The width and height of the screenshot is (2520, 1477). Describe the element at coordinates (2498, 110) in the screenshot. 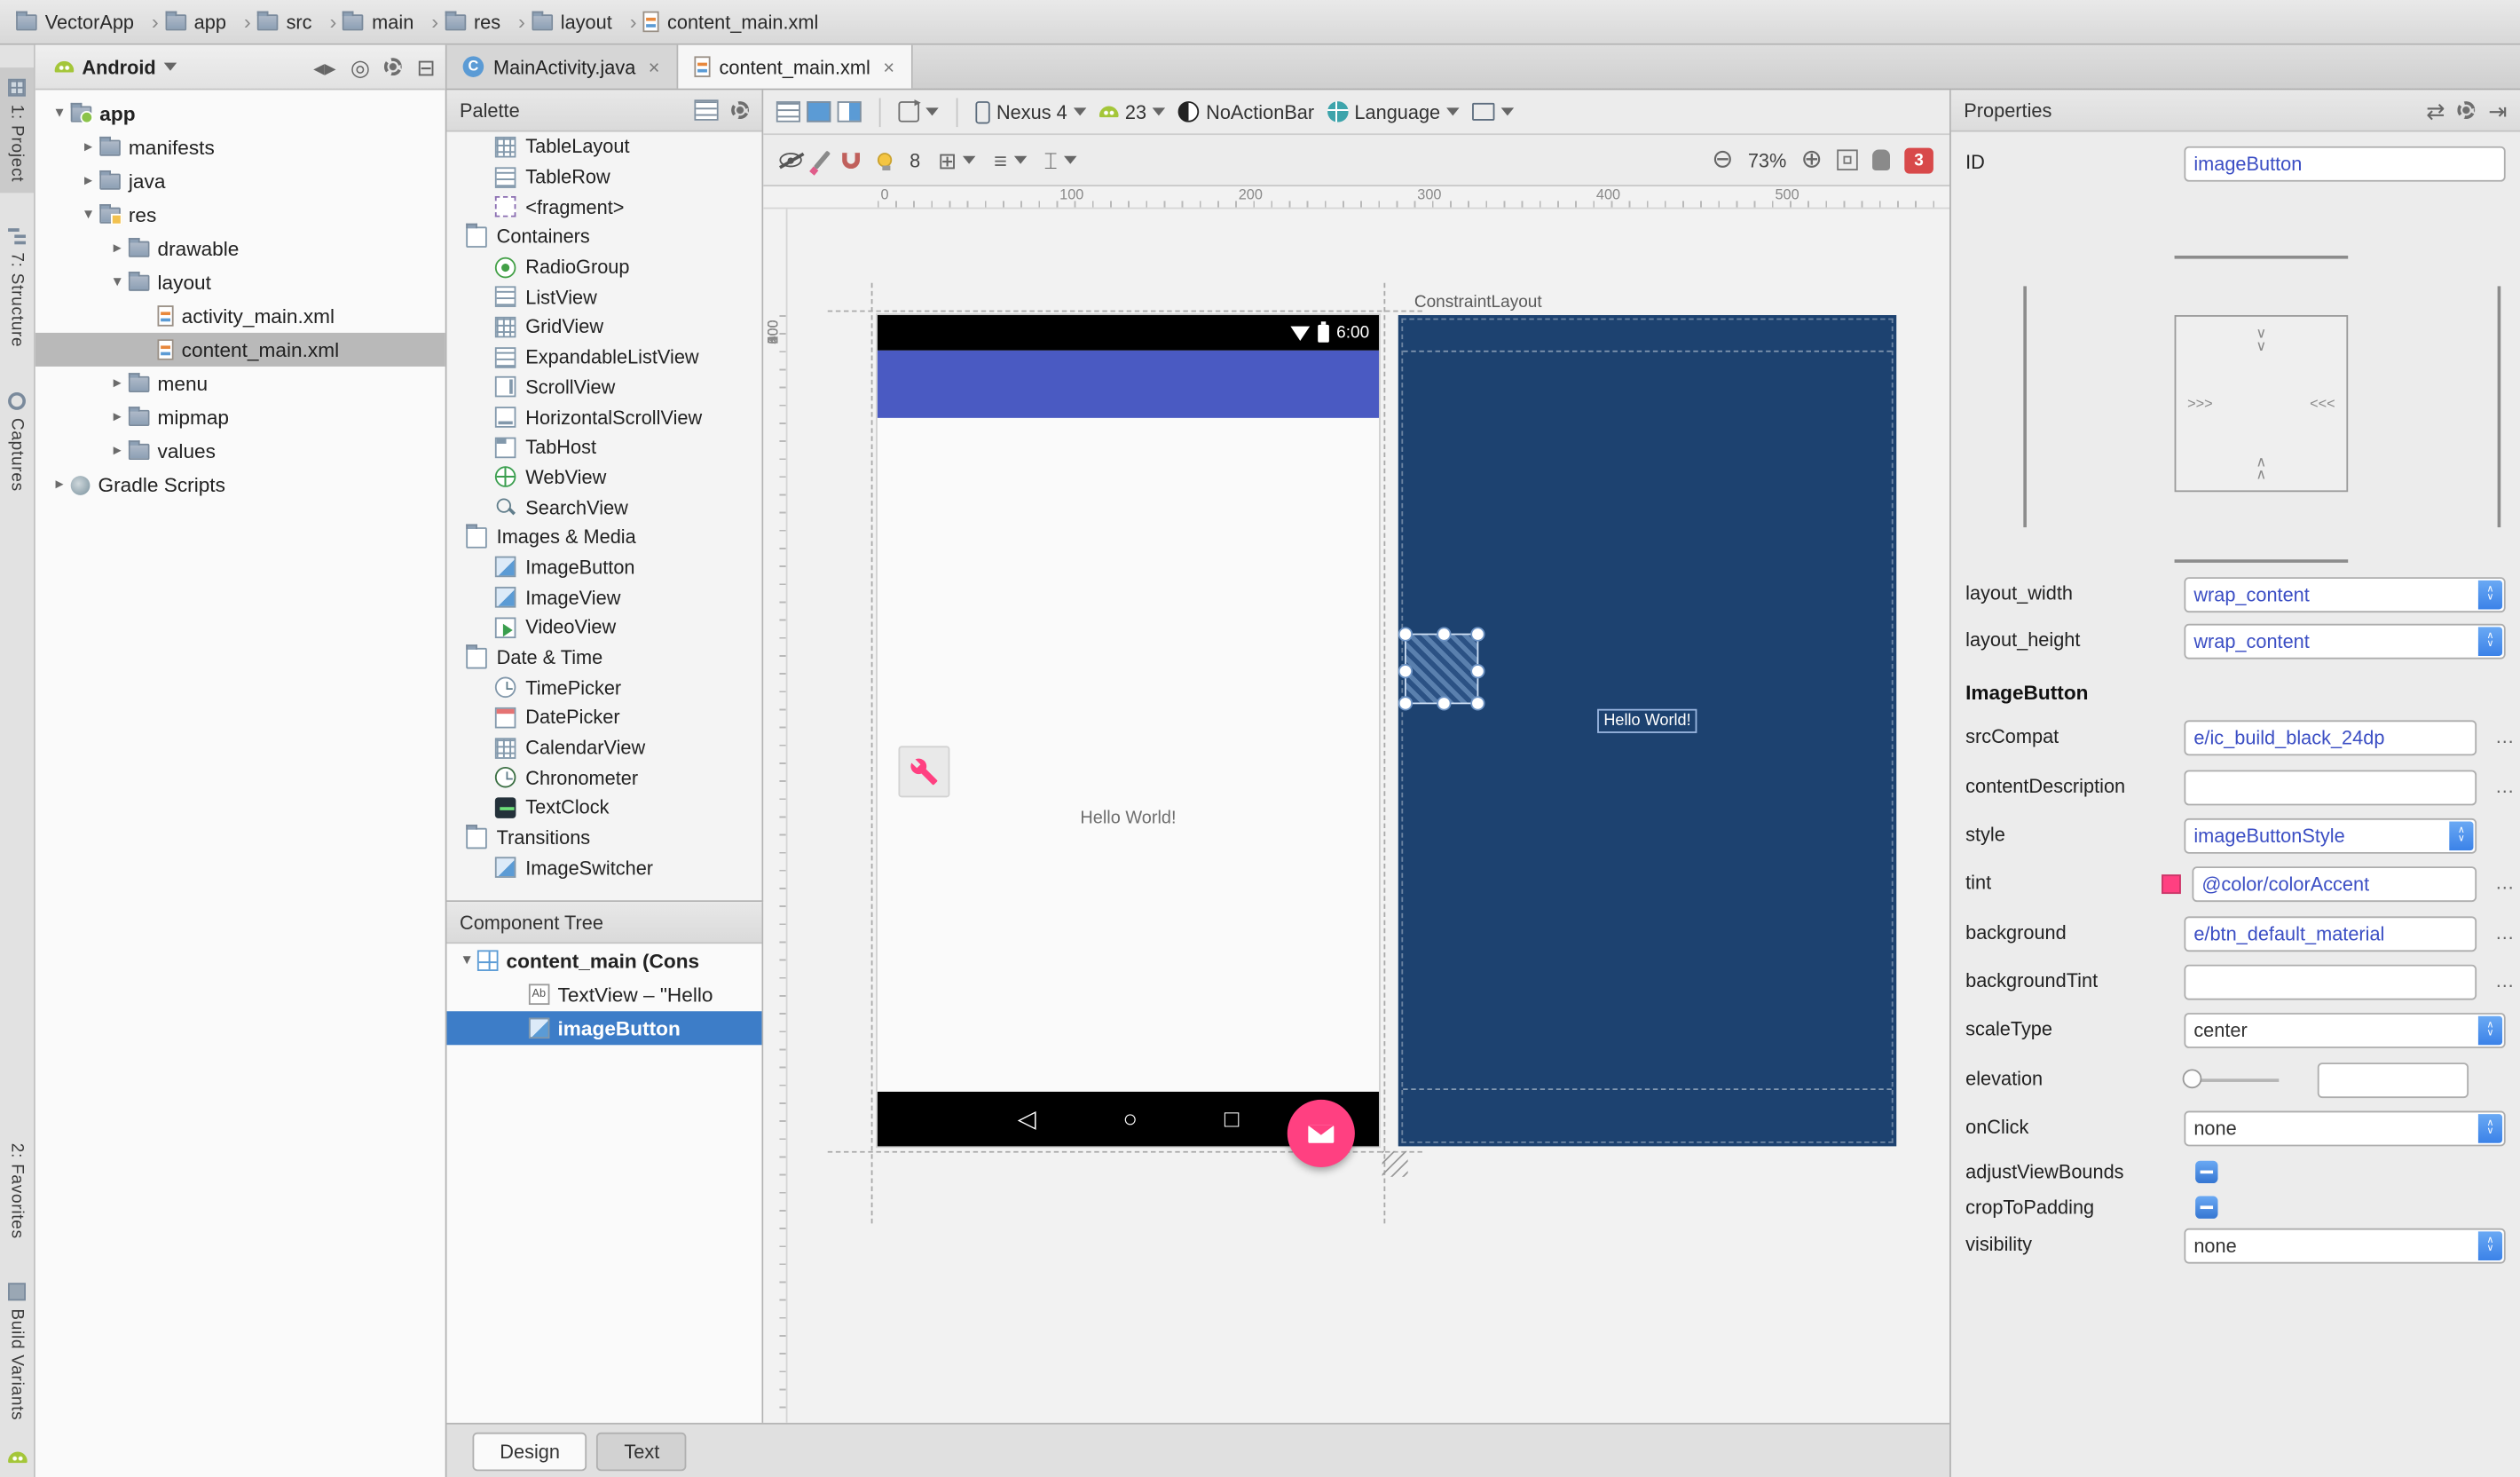

I see `hide-panel-icon: ⇥` at that location.